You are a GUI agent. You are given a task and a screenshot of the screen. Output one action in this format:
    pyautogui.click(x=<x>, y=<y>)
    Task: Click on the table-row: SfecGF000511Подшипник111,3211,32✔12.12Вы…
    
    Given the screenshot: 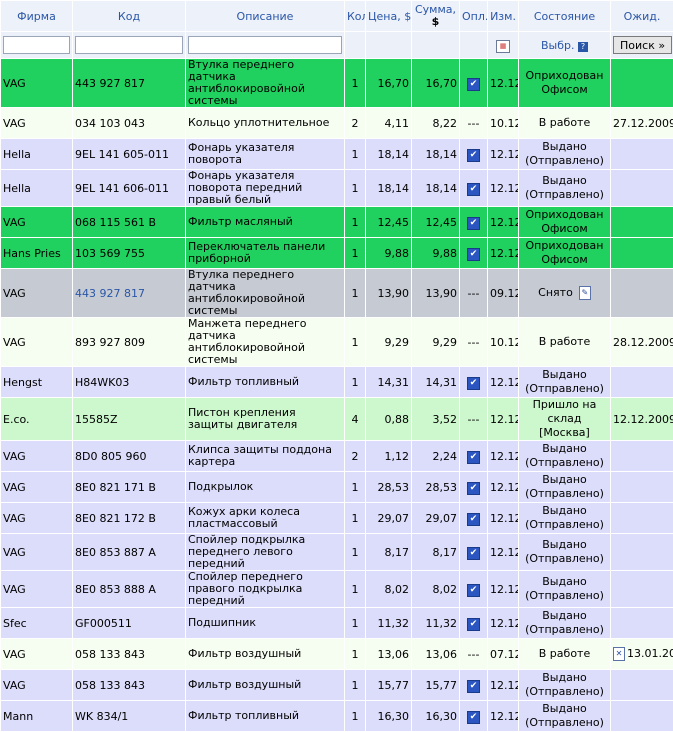 What is the action you would take?
    pyautogui.click(x=337, y=623)
    